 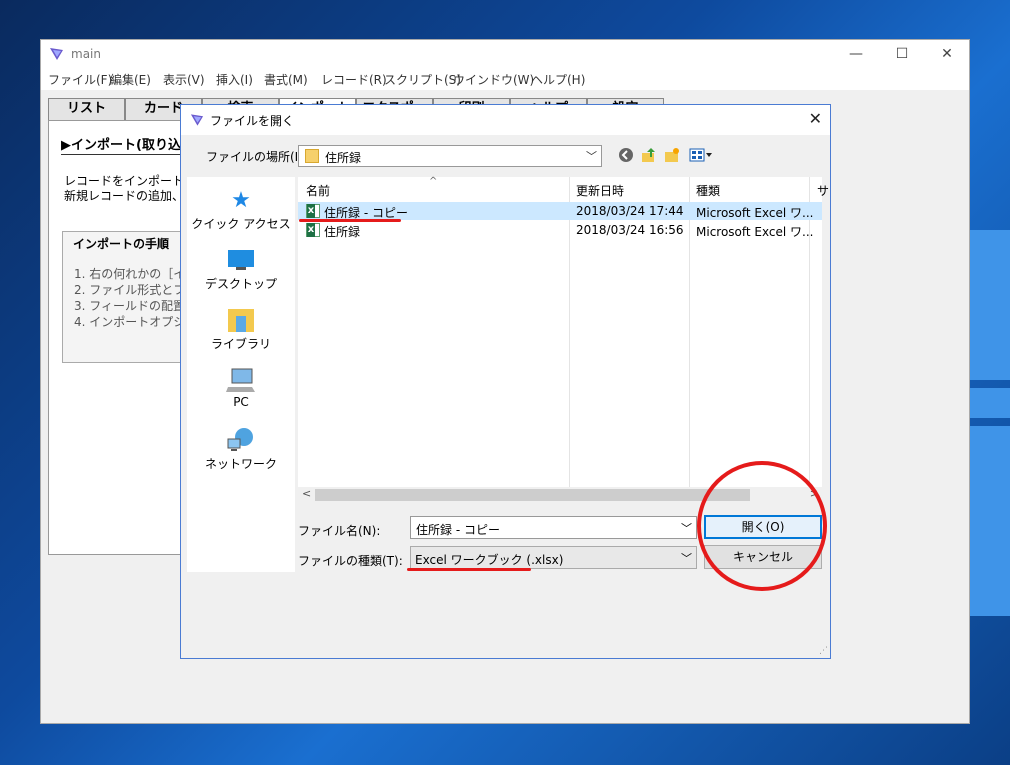 I want to click on menu-insert: 挿入(I), so click(x=234, y=79).